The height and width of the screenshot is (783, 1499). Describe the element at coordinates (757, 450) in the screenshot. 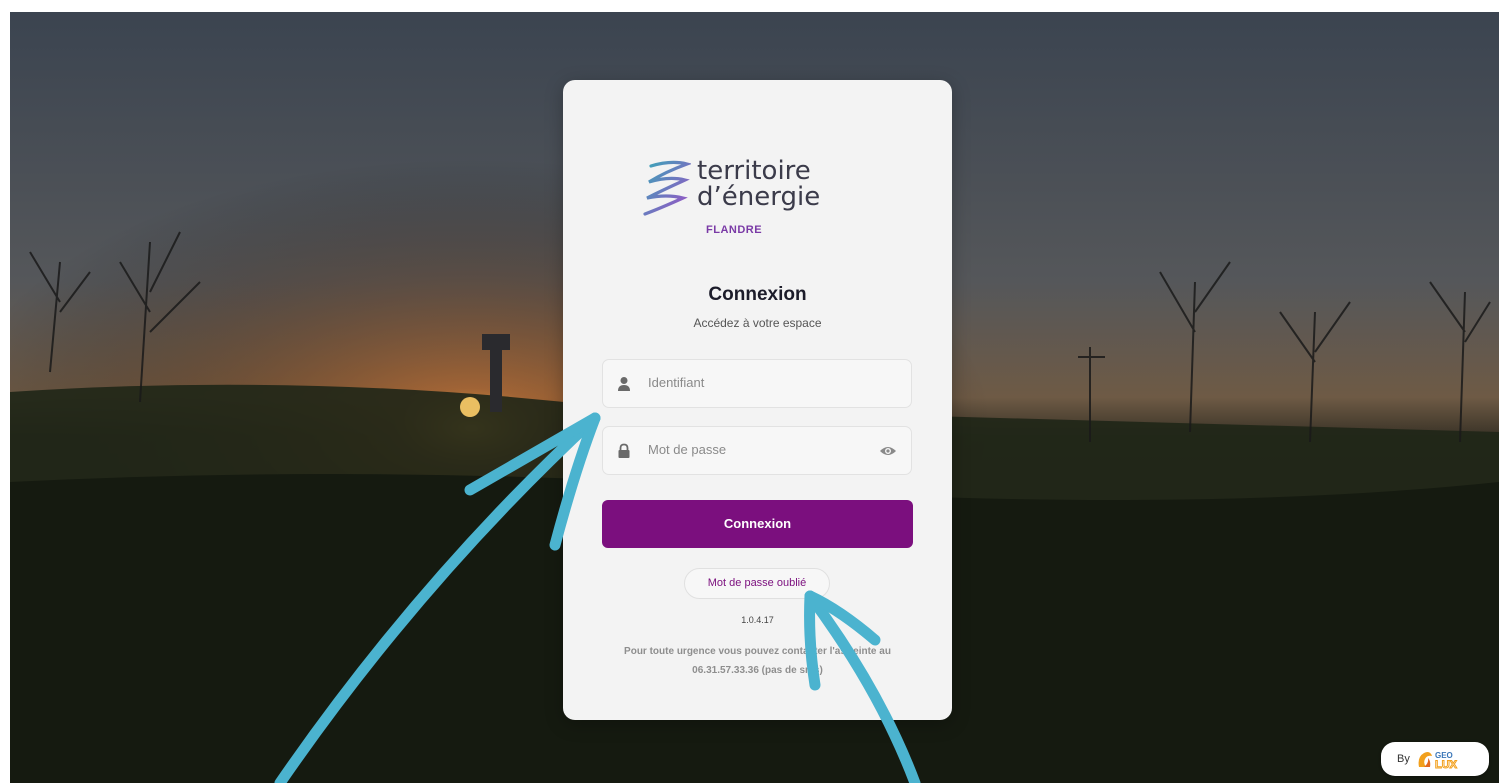

I see `password-field: Mot de passe` at that location.